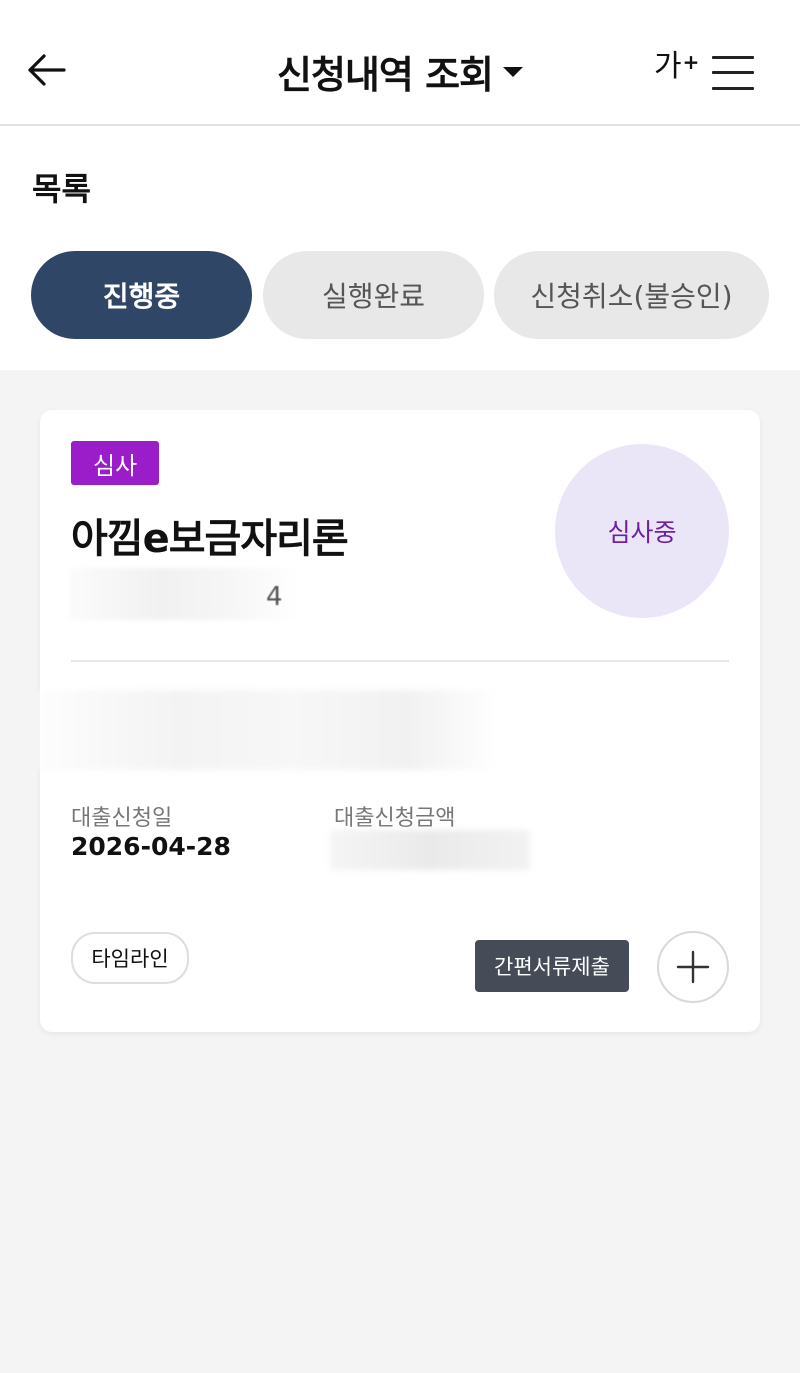 The width and height of the screenshot is (800, 1373). I want to click on tab-in-progress: 진행중, so click(141, 295).